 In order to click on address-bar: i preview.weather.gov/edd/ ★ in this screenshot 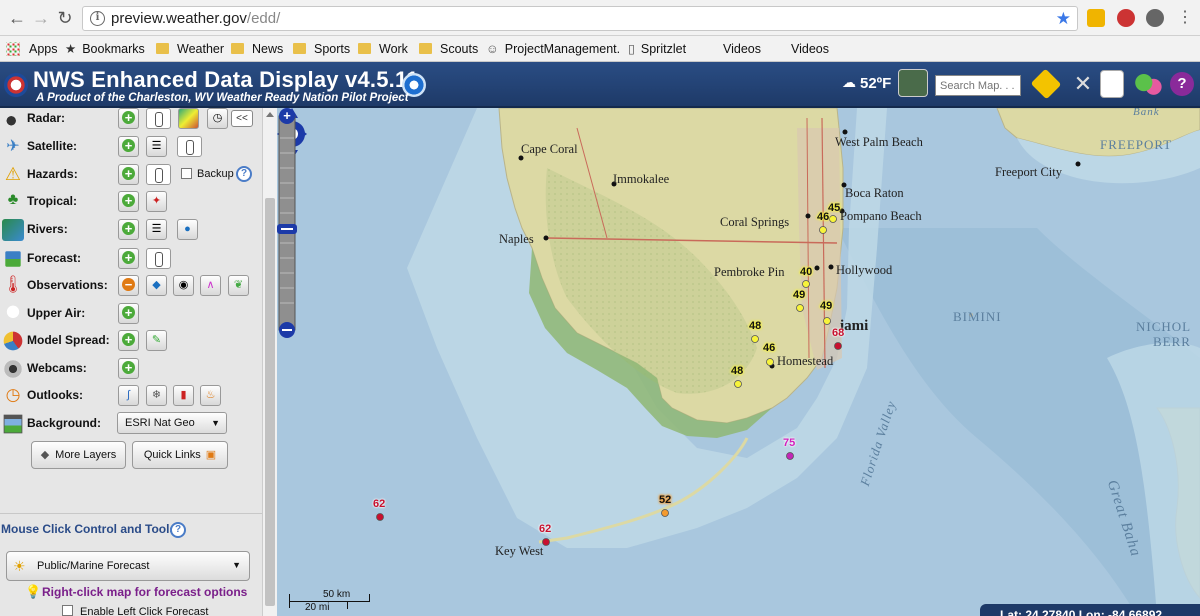, I will do `click(580, 18)`.